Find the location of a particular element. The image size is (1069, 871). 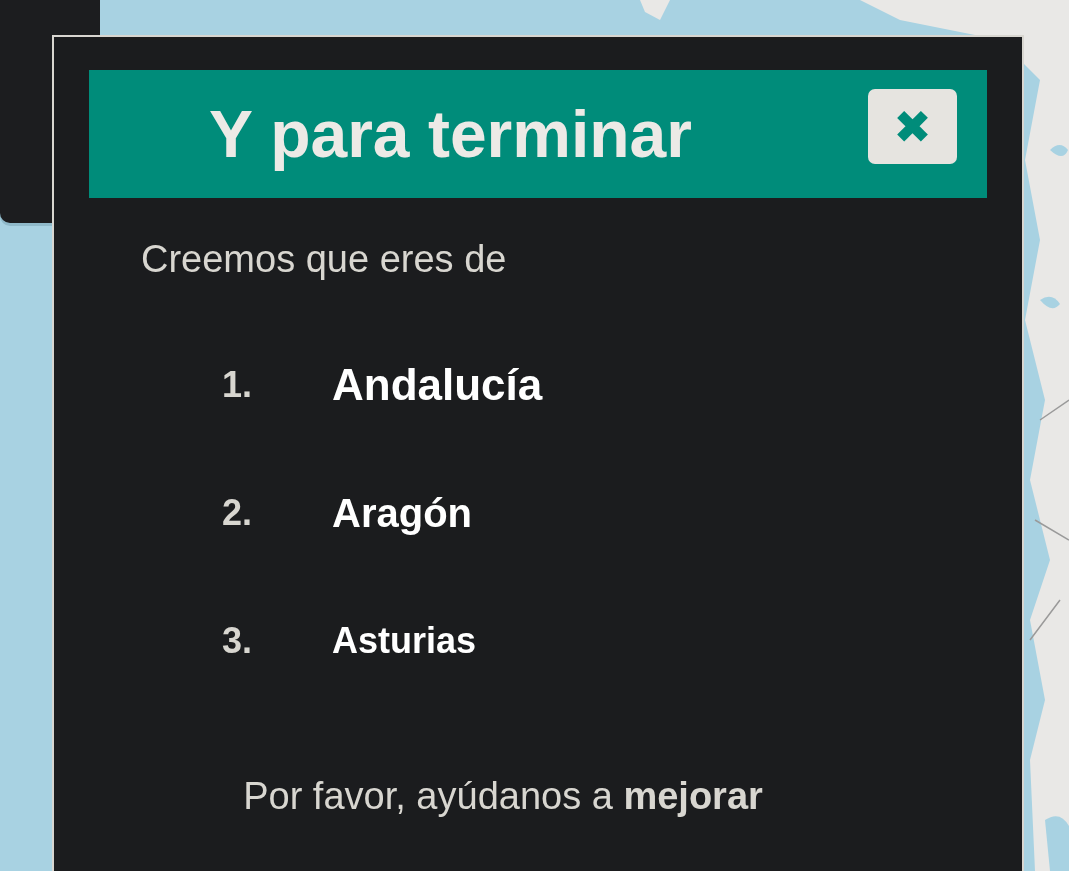

region-name: Aragón is located at coordinates (402, 513).